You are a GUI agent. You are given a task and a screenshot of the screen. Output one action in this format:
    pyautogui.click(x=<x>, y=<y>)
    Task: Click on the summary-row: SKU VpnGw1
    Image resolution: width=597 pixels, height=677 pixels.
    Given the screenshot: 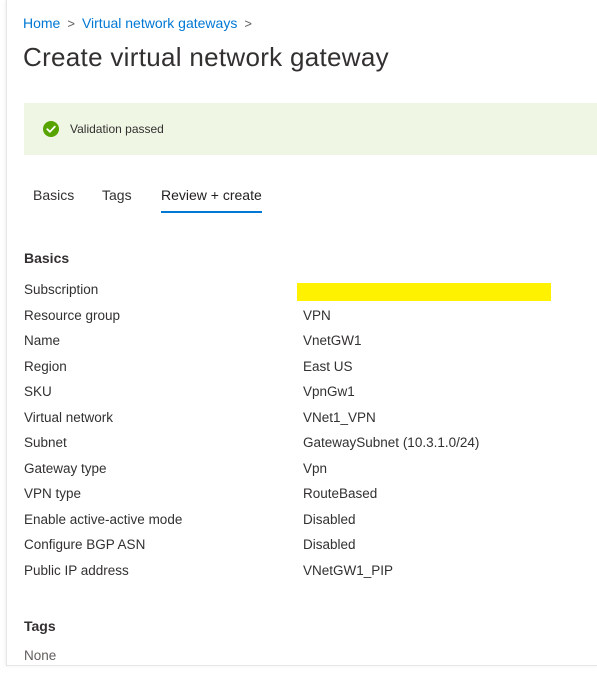 What is the action you would take?
    pyautogui.click(x=304, y=397)
    